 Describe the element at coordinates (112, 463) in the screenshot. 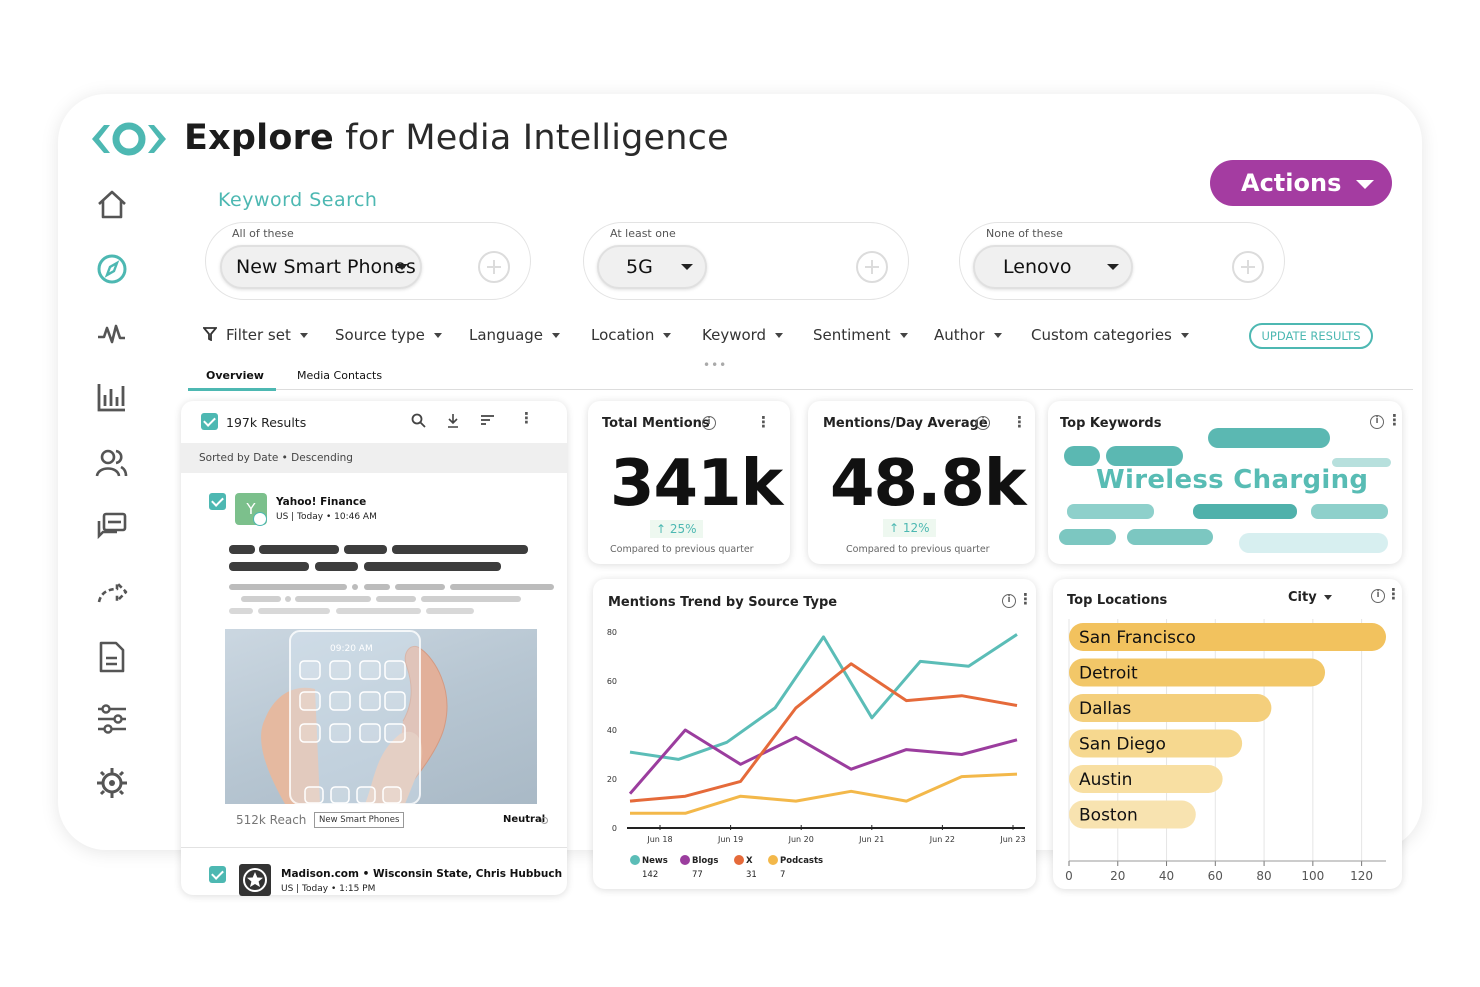

I see `users-icon` at that location.